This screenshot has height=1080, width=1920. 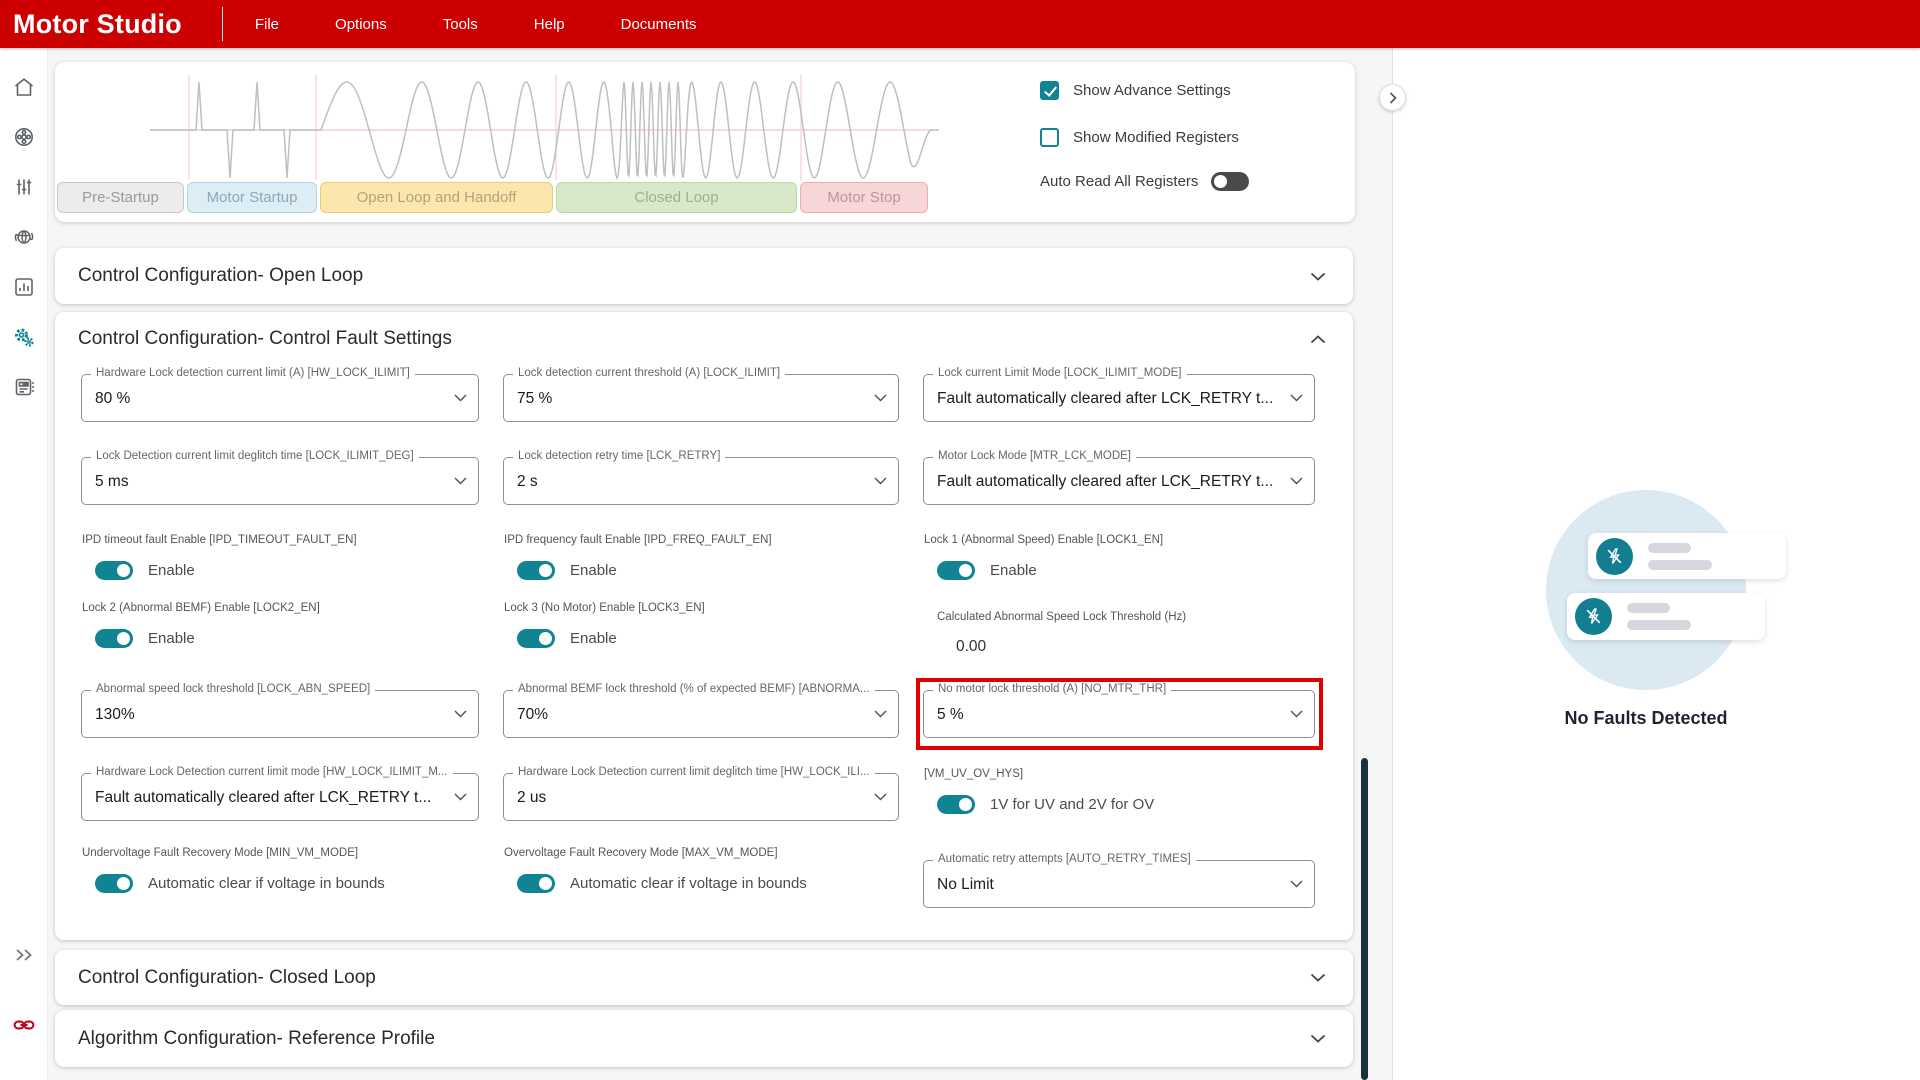 What do you see at coordinates (1152, 90) in the screenshot?
I see `show-advance-settings-label: Show Advance Settings` at bounding box center [1152, 90].